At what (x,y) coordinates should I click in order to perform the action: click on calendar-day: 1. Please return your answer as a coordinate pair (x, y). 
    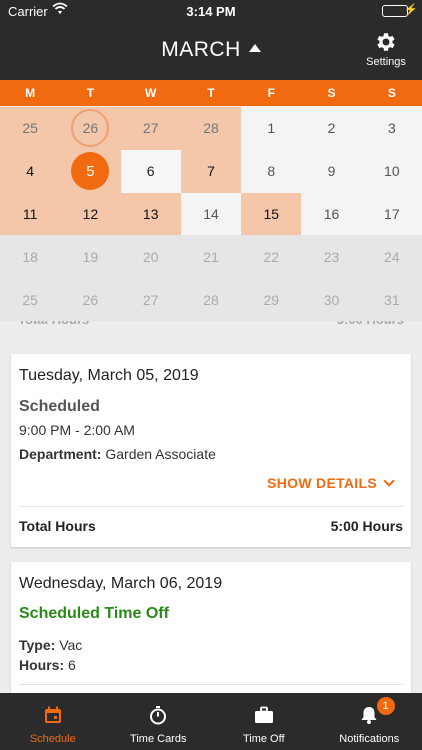
    Looking at the image, I should click on (271, 128).